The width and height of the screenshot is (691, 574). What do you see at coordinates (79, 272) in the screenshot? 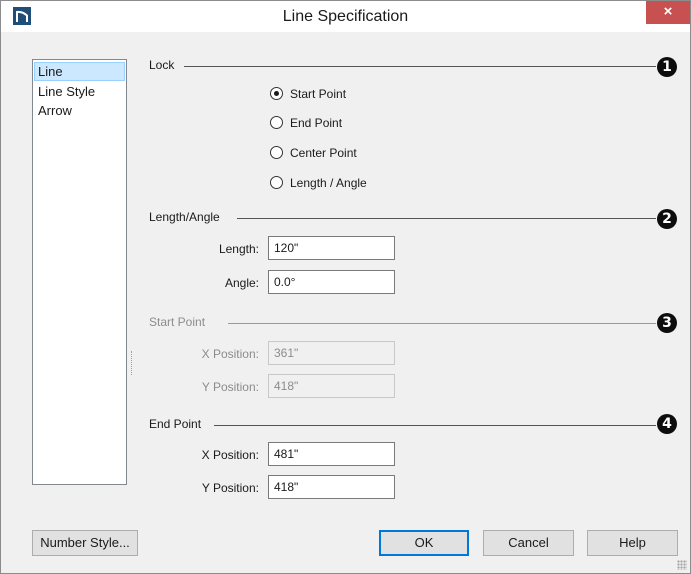
I see `category-list: Line Line Style Arrow` at bounding box center [79, 272].